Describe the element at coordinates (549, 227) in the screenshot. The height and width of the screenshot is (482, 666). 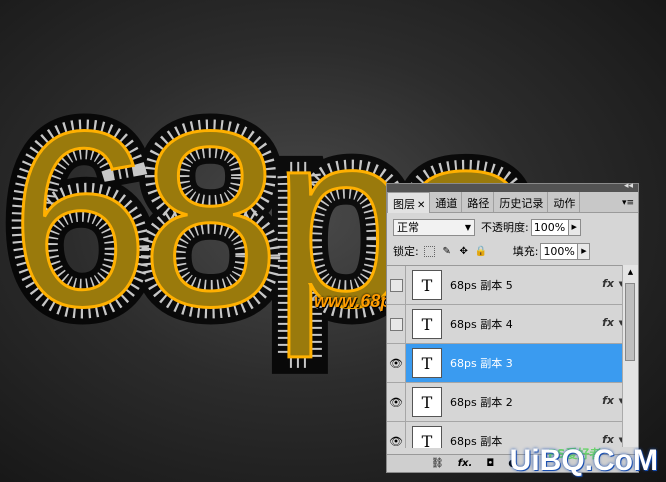
I see `opacity-input: 100%` at that location.